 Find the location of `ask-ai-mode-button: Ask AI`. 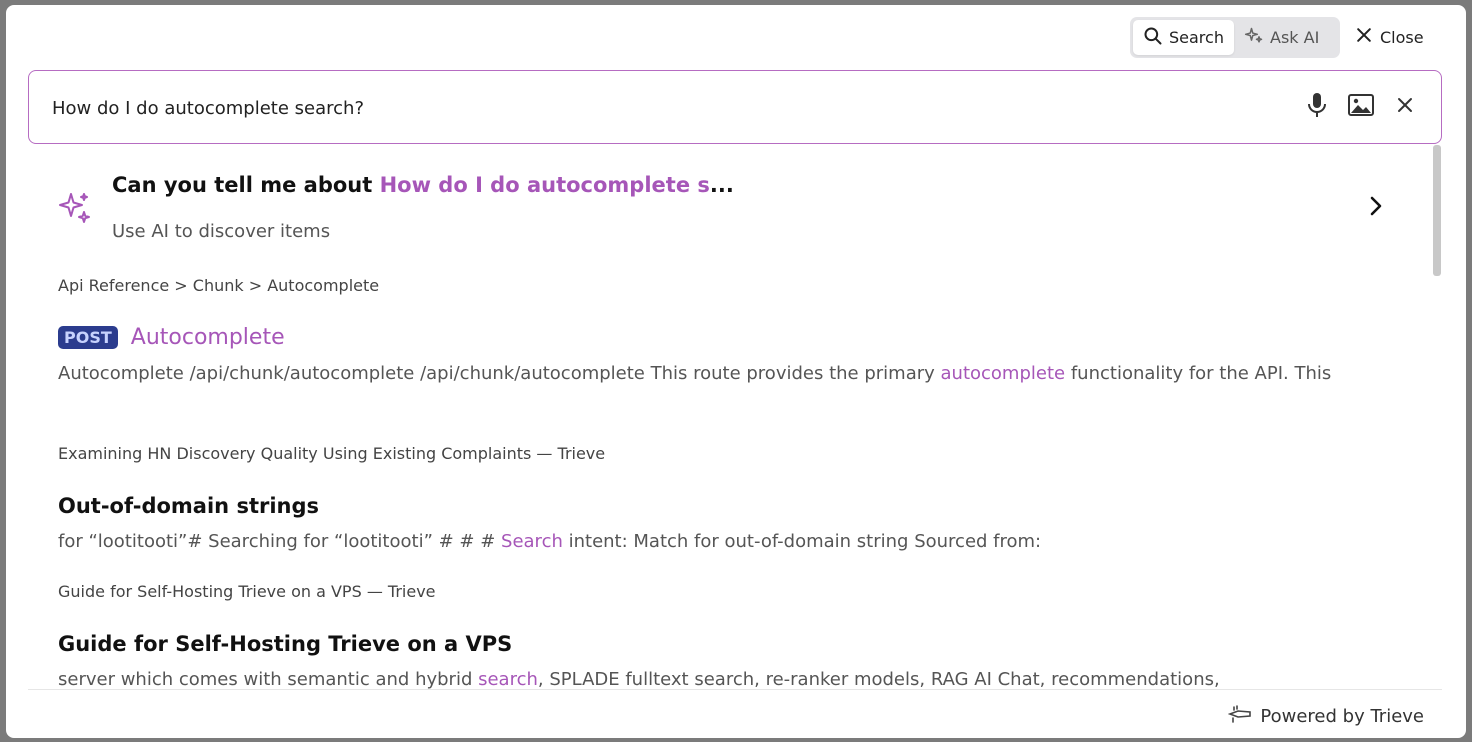

ask-ai-mode-button: Ask AI is located at coordinates (1281, 37).